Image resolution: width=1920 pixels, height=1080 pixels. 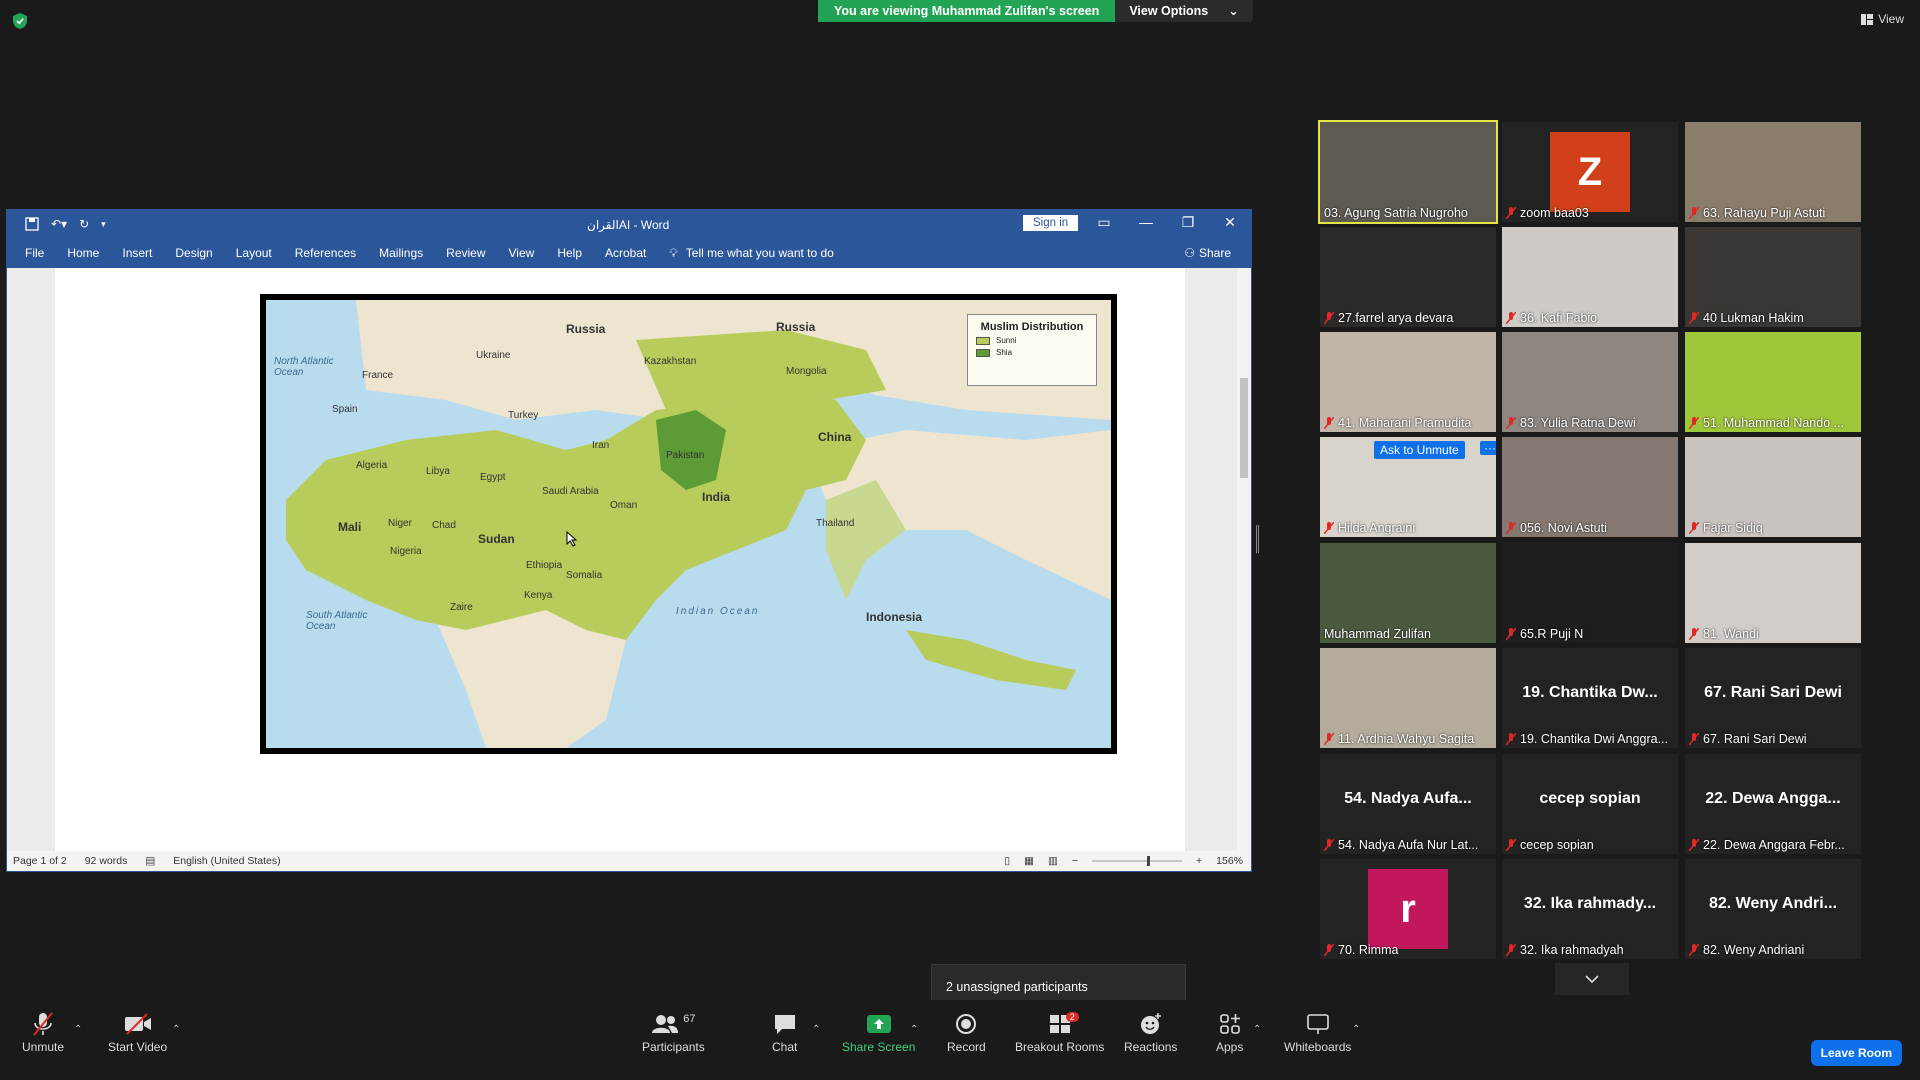 What do you see at coordinates (673, 1031) in the screenshot?
I see `participants-button: 67 Participants` at bounding box center [673, 1031].